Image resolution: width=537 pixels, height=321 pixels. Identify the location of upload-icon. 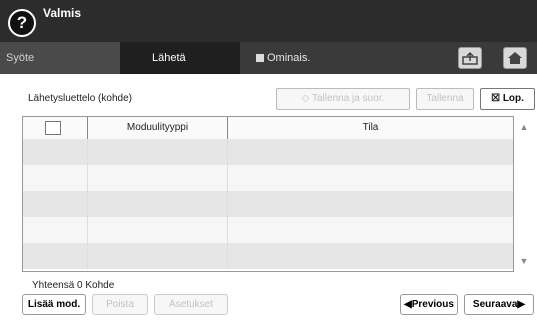
(470, 58).